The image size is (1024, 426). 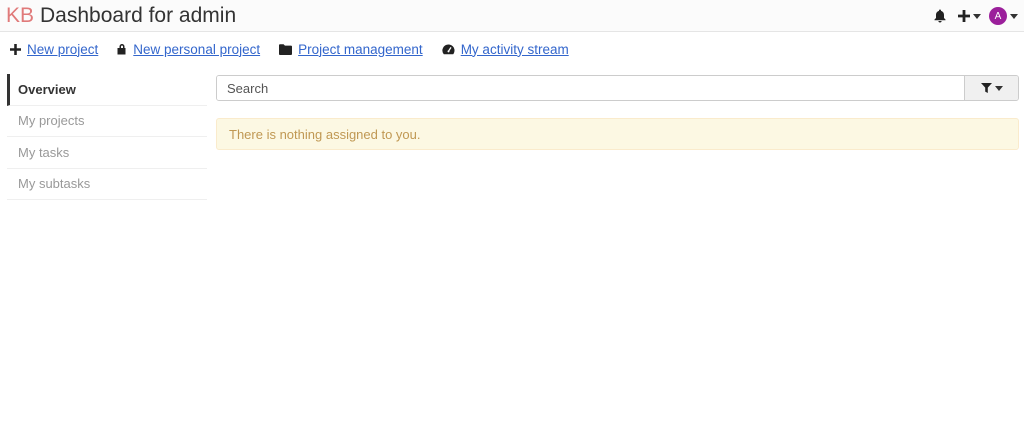 What do you see at coordinates (121, 49) in the screenshot?
I see `lock-icon` at bounding box center [121, 49].